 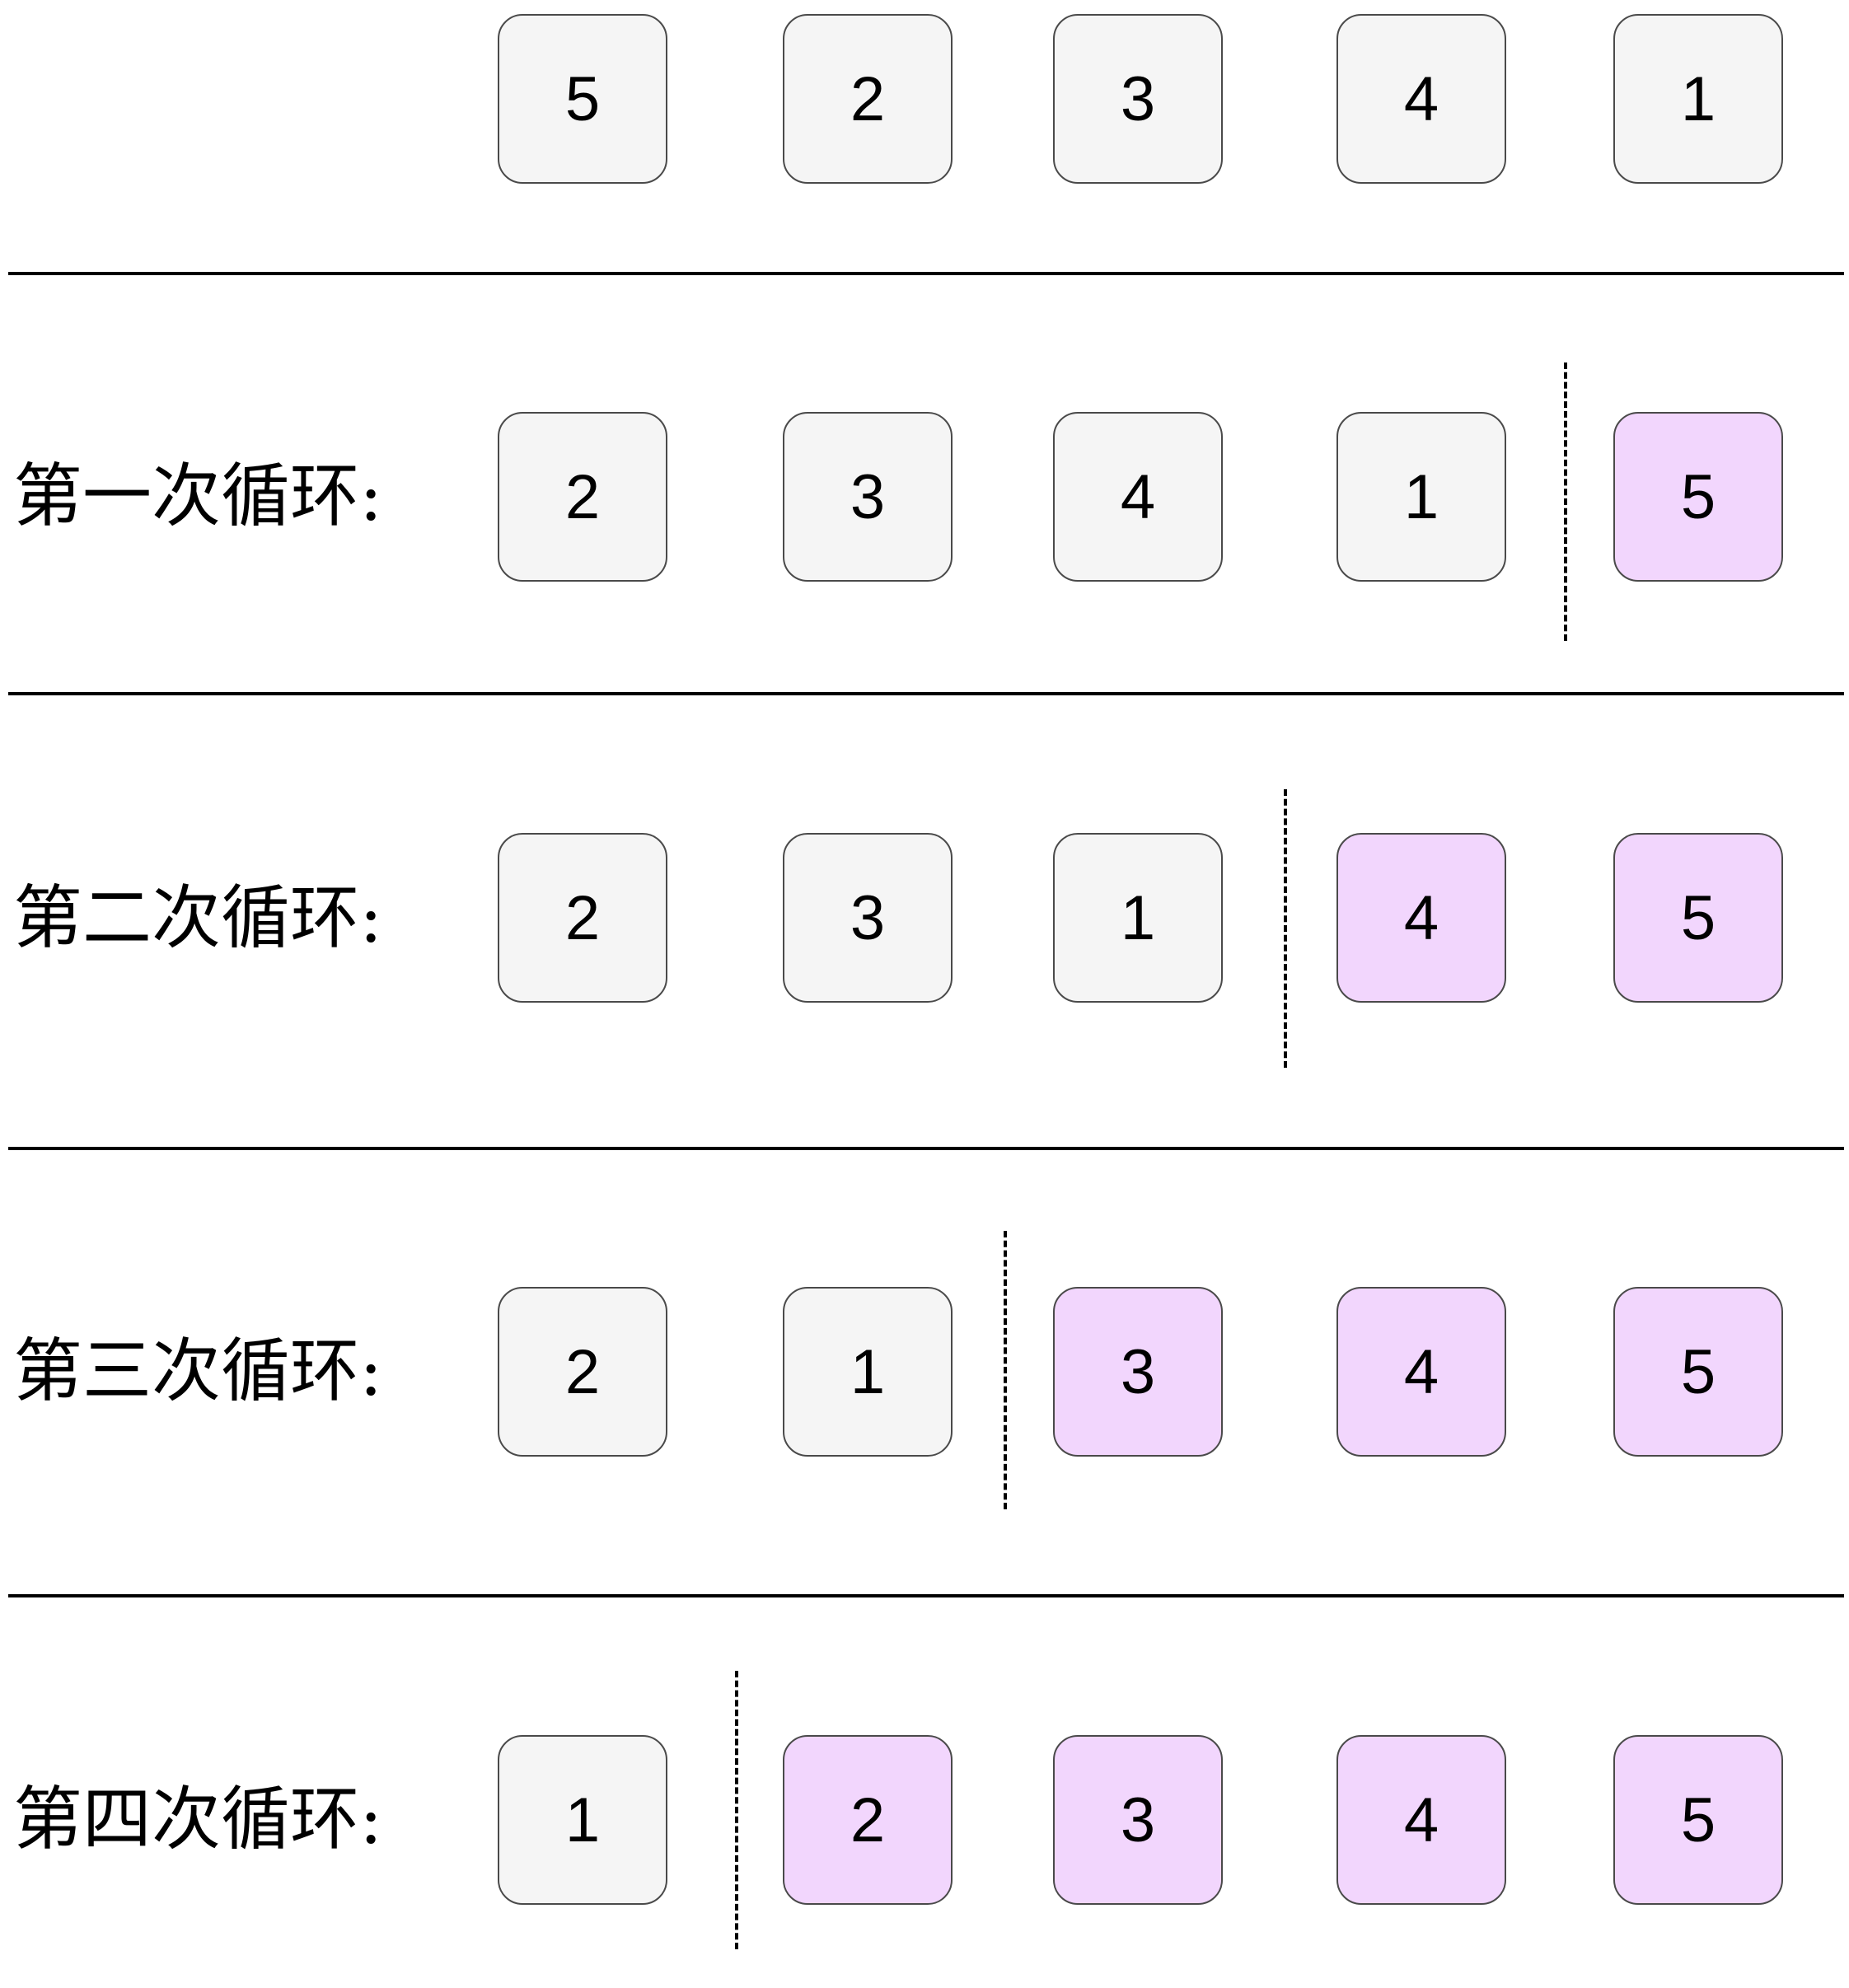 What do you see at coordinates (198, 496) in the screenshot?
I see `pass-label: 第一次循环:` at bounding box center [198, 496].